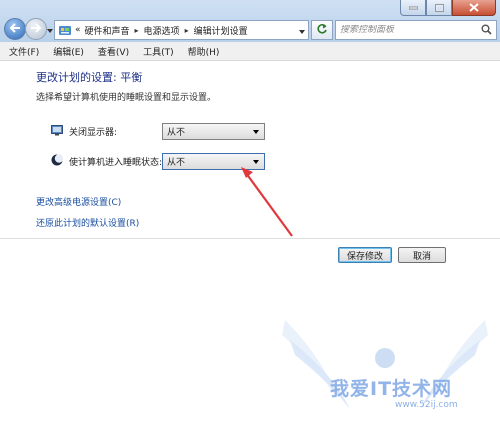  What do you see at coordinates (93, 133) in the screenshot?
I see `display-off-label: 关闭显示器:` at bounding box center [93, 133].